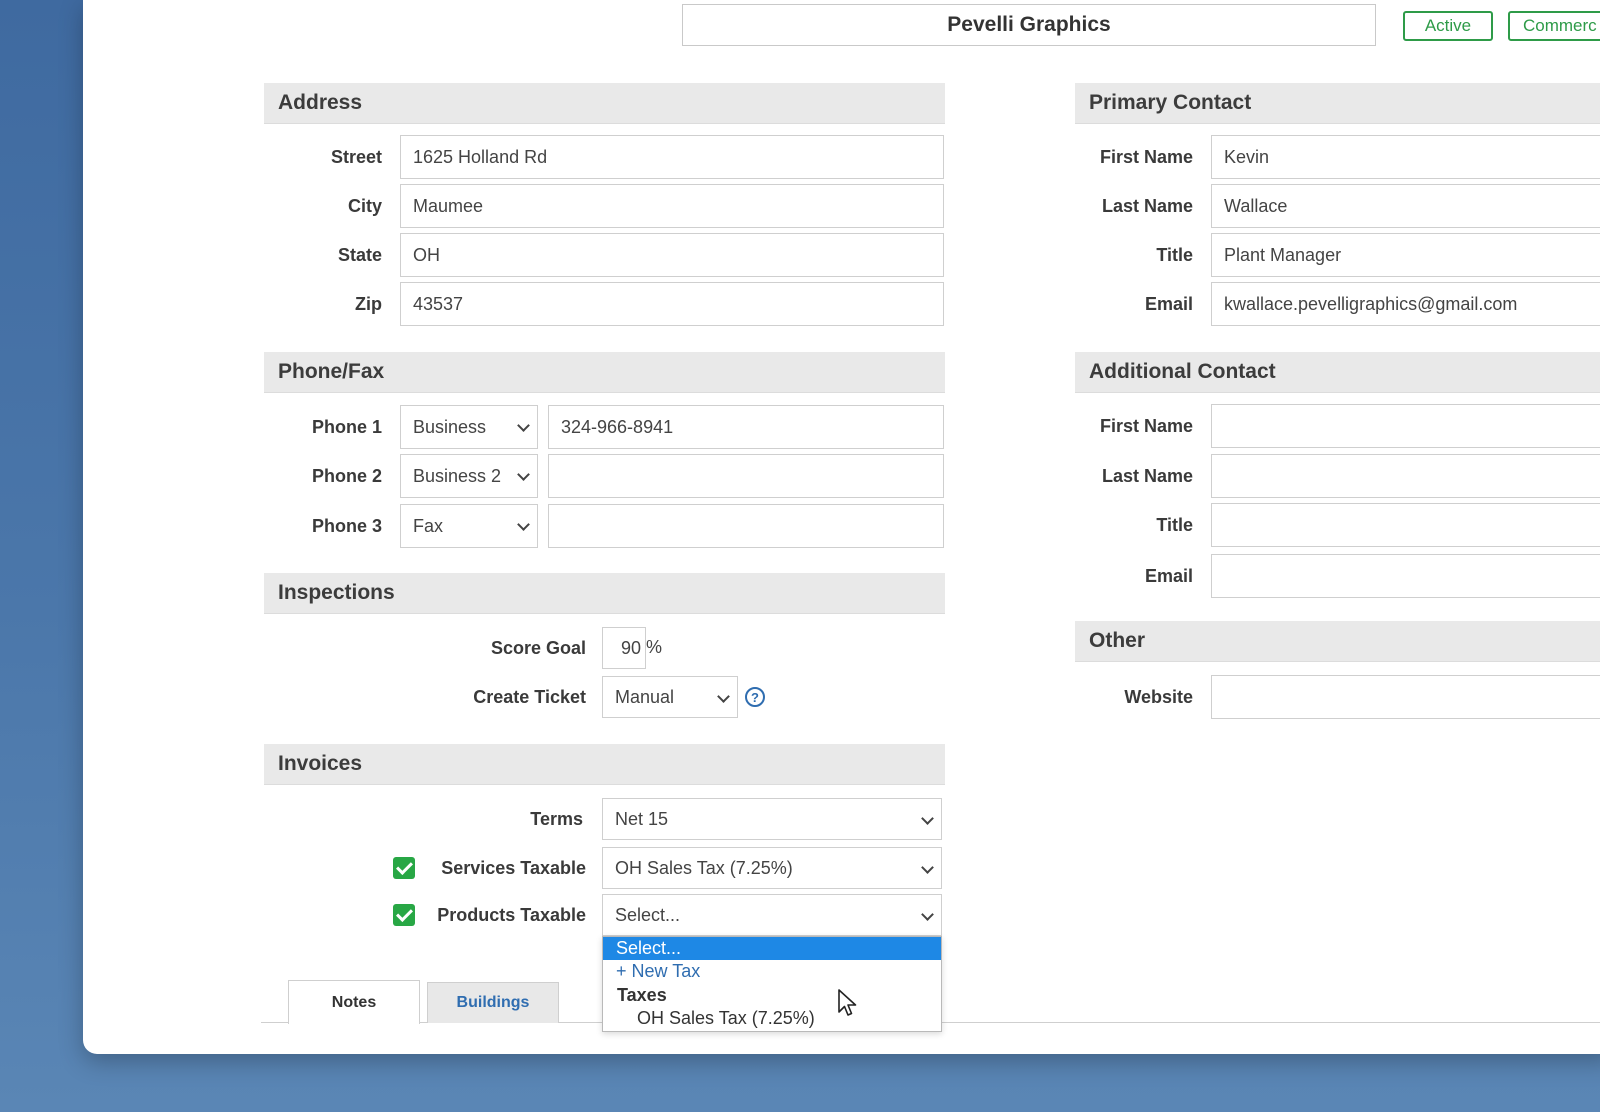 The image size is (1600, 1112). Describe the element at coordinates (469, 526) in the screenshot. I see `phone-3-type-select: Fax` at that location.